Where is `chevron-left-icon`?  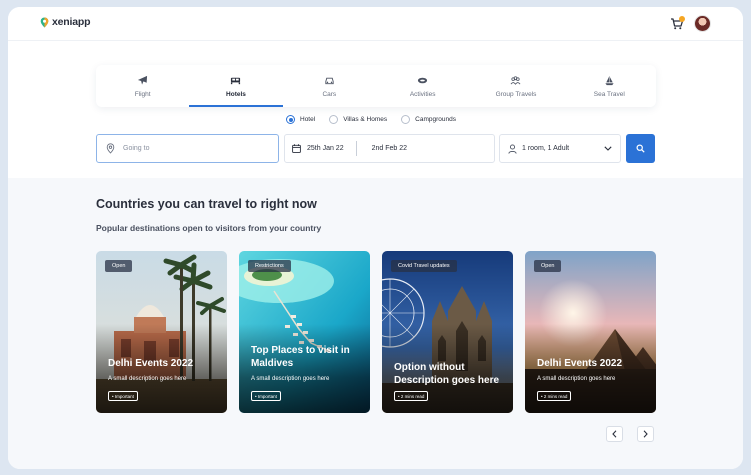
chevron-left-icon is located at coordinates (614, 434).